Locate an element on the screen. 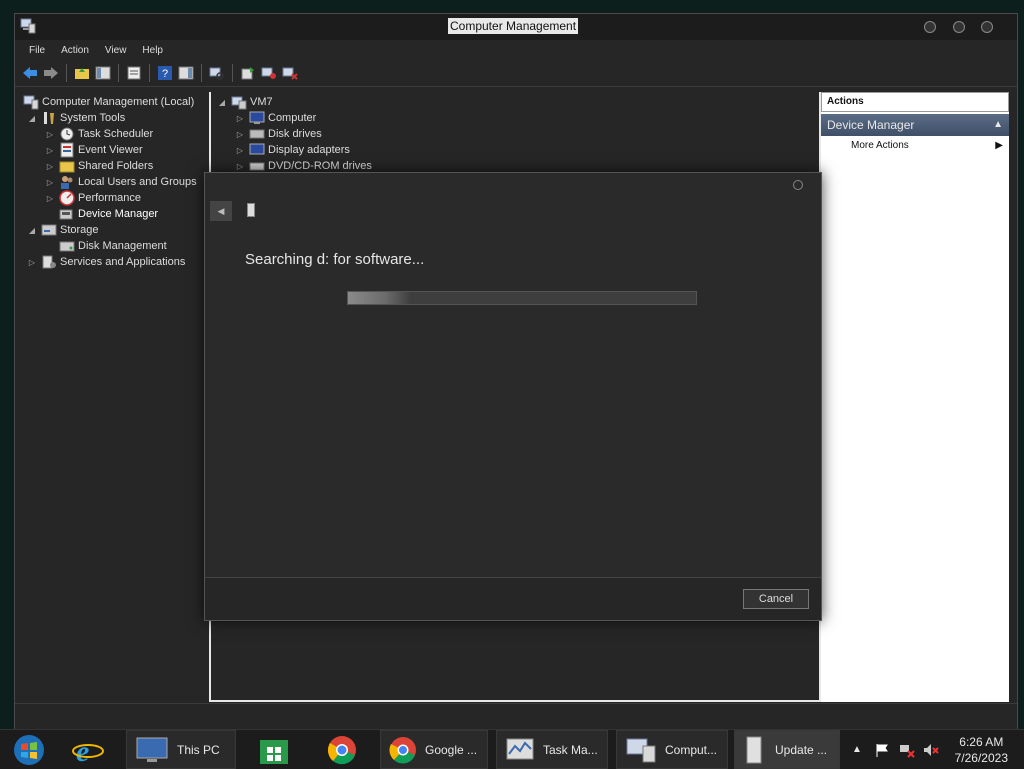 Image resolution: width=1024 pixels, height=769 pixels. cancel-button: Cancel is located at coordinates (776, 599).